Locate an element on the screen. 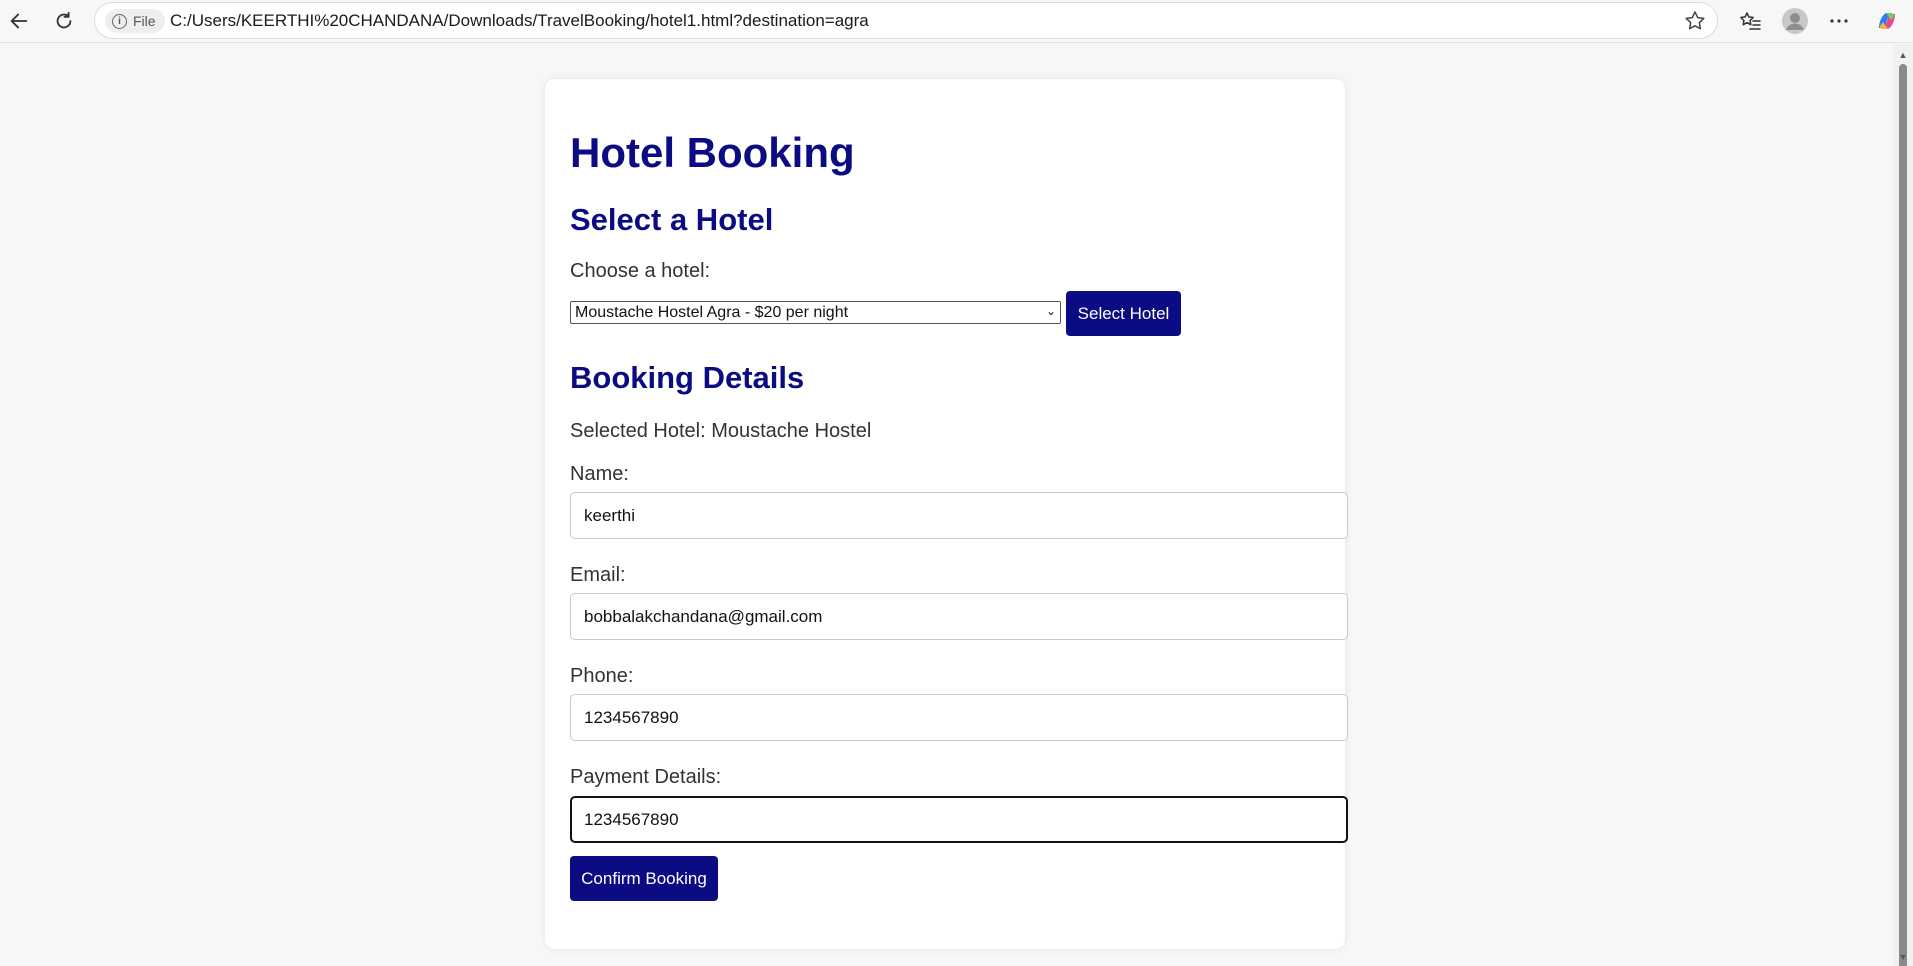  hotel-select: Moustache Hostel Agra - $20 per night ⌄ is located at coordinates (815, 312).